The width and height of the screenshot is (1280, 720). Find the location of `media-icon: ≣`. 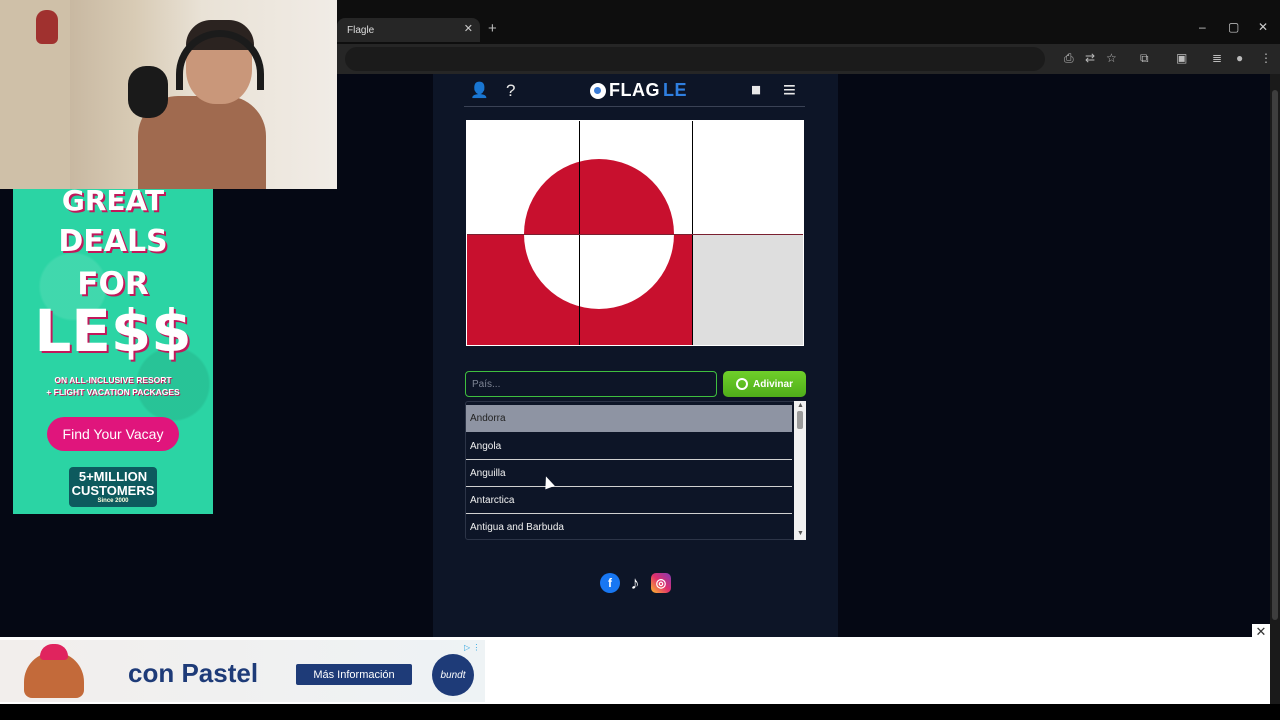

media-icon: ≣ is located at coordinates (1217, 58).